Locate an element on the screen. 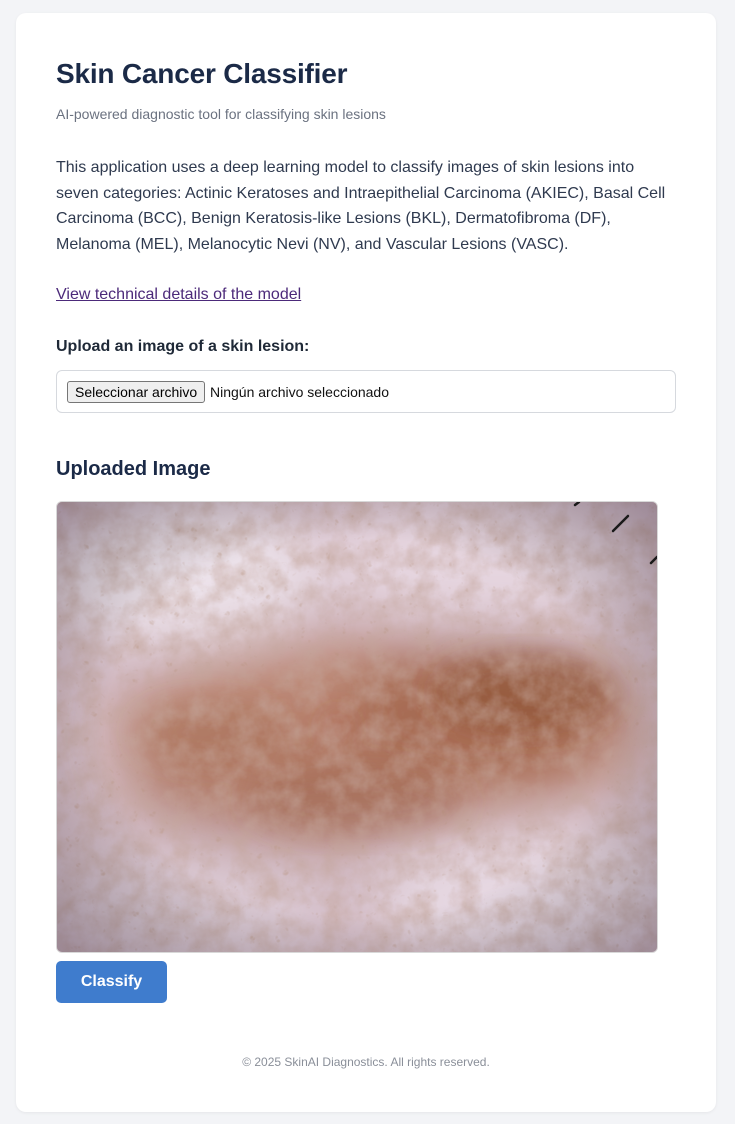 This screenshot has height=1124, width=735. upload-label: Upload an image of a skin lesion: is located at coordinates (183, 346).